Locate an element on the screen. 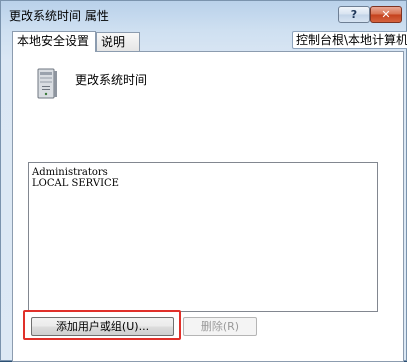 The height and width of the screenshot is (362, 407). computer-icon is located at coordinates (47, 83).